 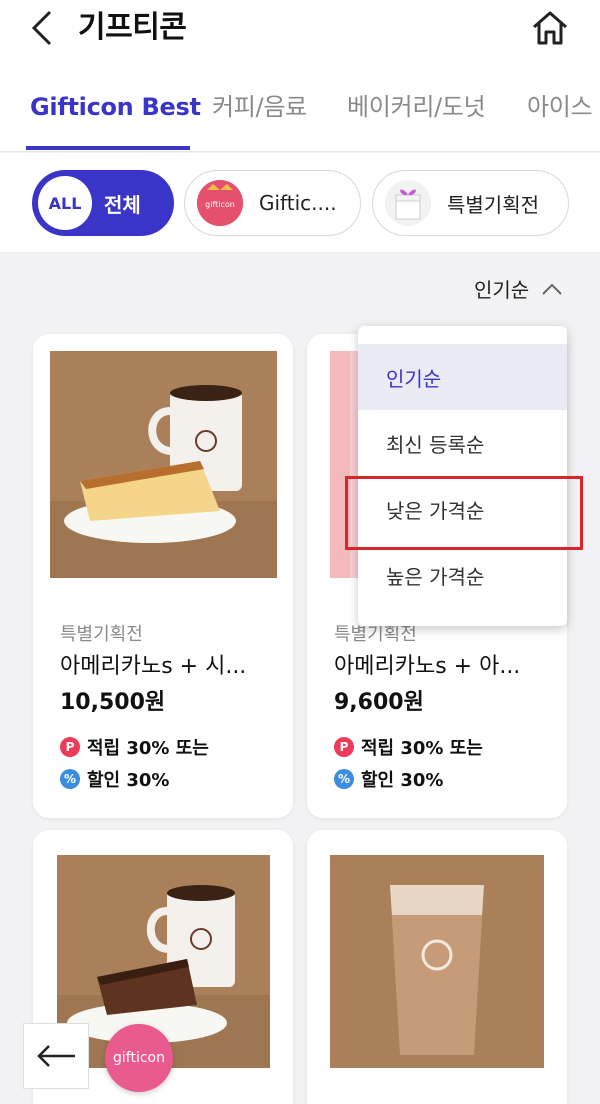 I want to click on sort-option-newest: 최신 등록순, so click(x=462, y=443).